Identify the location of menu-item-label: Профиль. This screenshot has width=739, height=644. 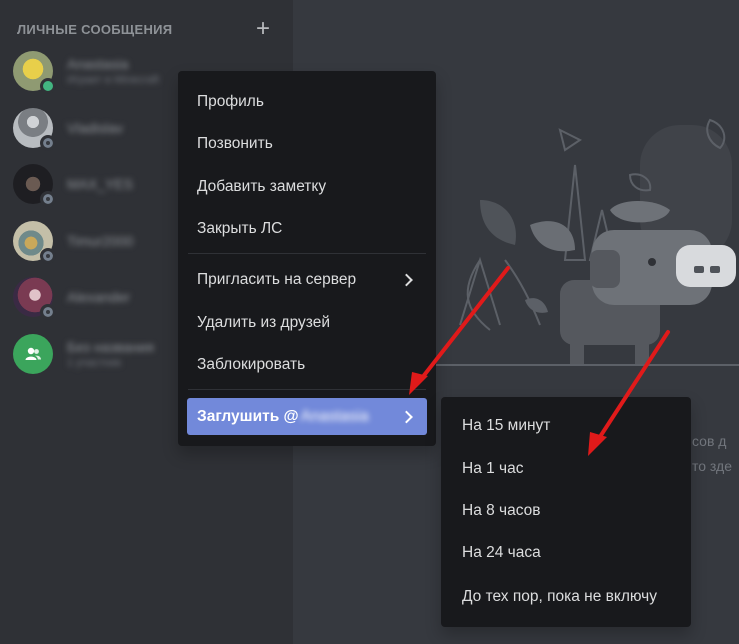
(230, 101).